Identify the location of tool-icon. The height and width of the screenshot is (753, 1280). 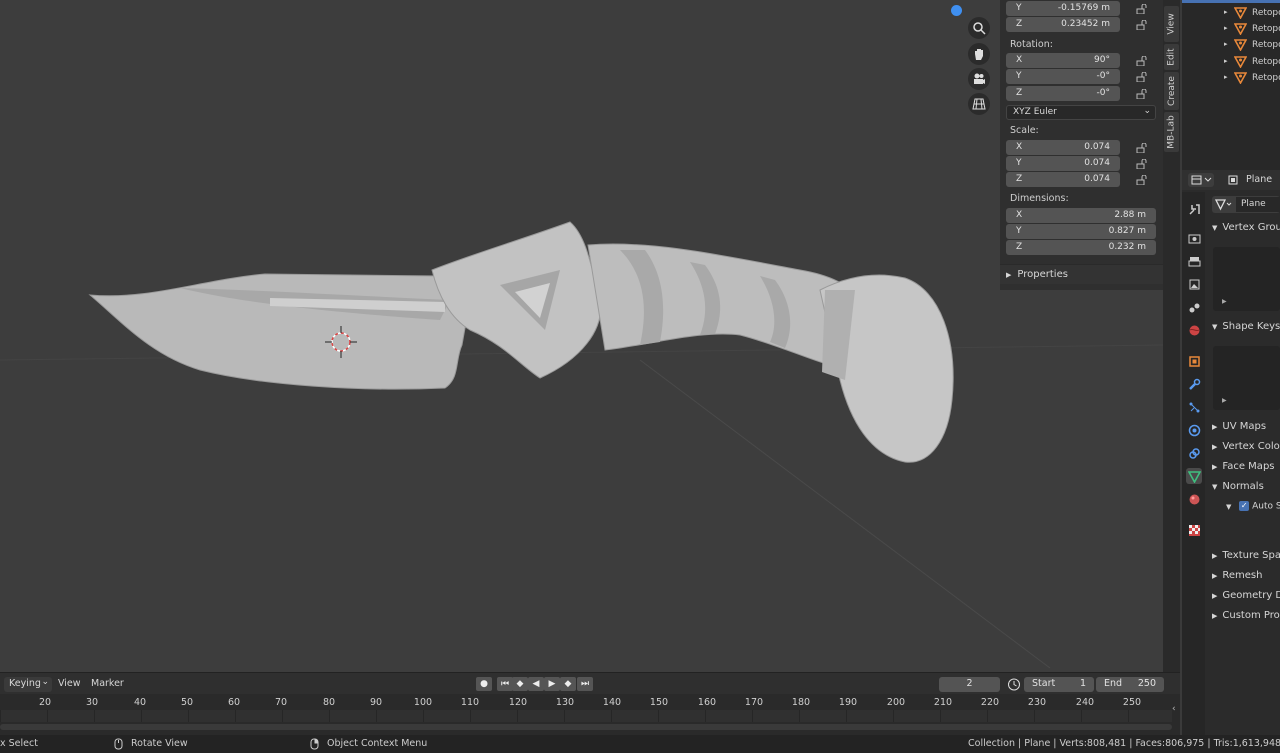
(1194, 209).